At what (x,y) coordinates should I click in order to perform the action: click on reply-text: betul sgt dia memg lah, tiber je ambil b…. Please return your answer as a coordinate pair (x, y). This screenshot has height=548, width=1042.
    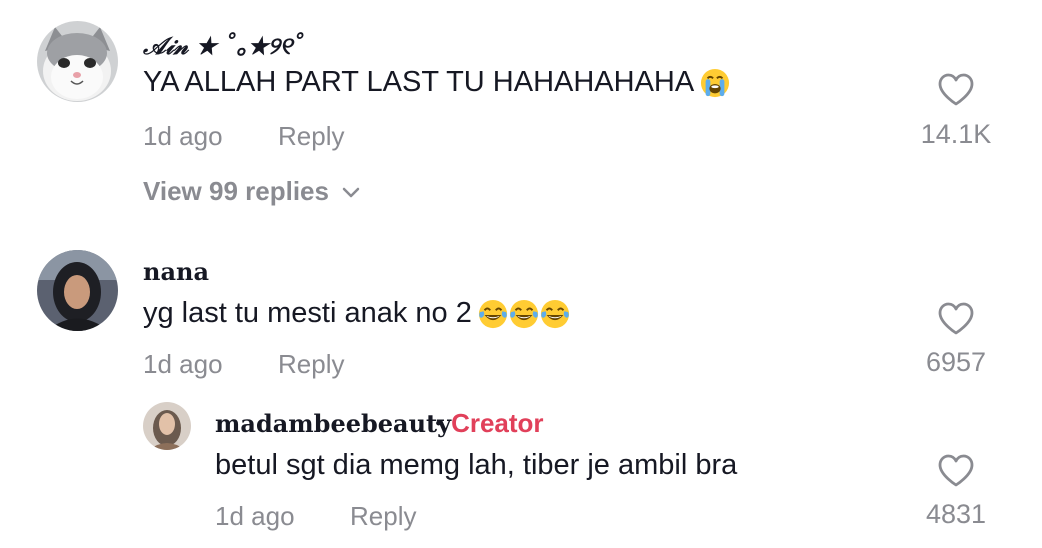
    Looking at the image, I should click on (476, 465).